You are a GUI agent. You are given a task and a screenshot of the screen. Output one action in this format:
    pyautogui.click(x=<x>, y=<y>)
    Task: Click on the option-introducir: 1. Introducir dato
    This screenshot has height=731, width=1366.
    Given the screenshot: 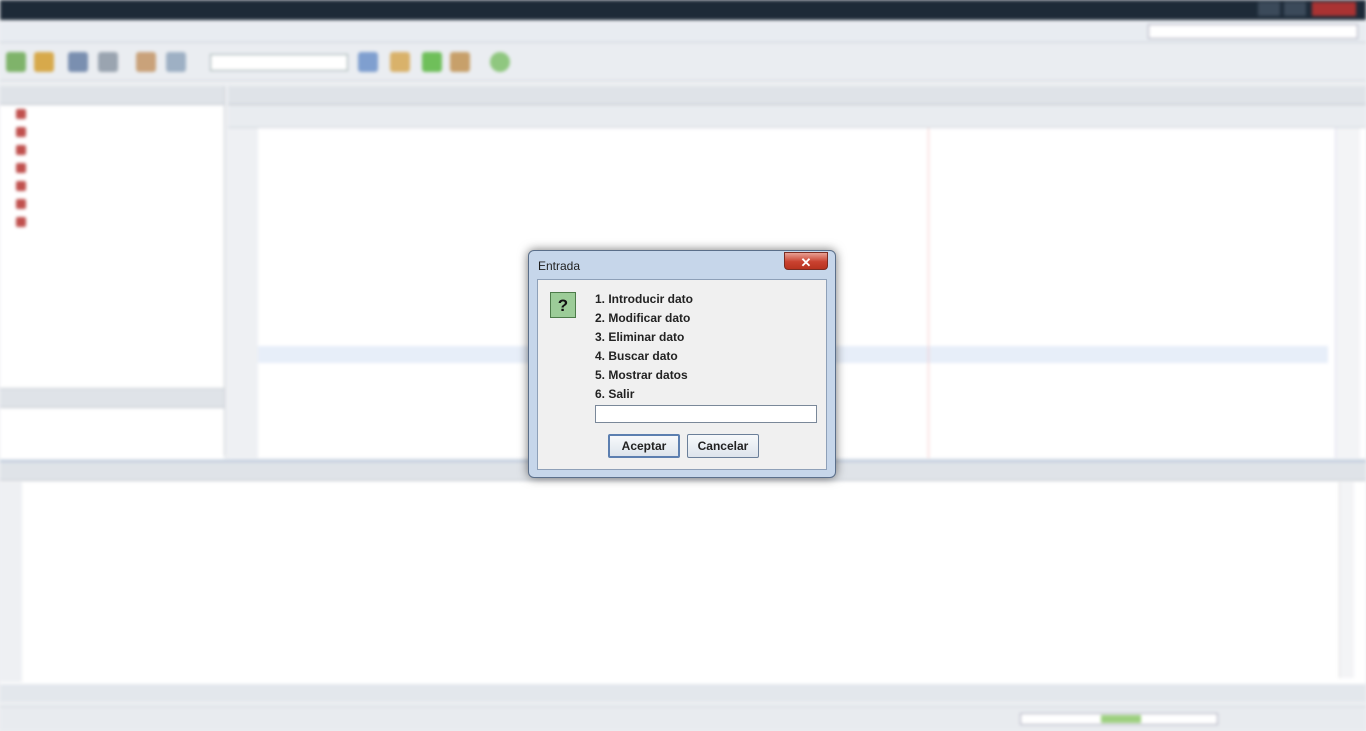 What is the action you would take?
    pyautogui.click(x=644, y=299)
    